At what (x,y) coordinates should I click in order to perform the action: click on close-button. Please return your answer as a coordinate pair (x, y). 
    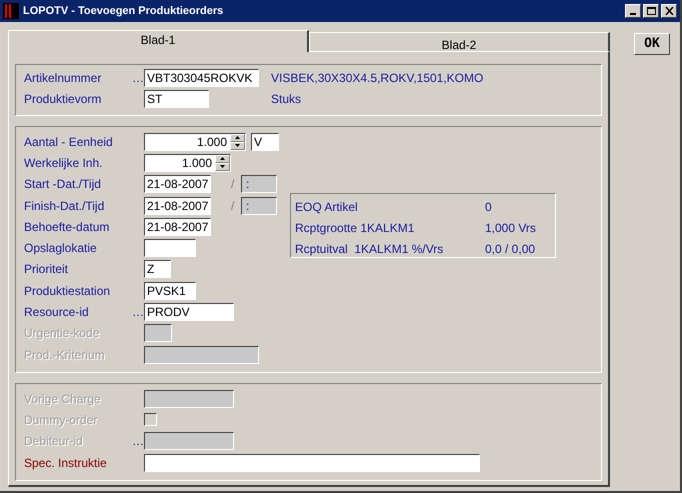
    Looking at the image, I should click on (669, 11).